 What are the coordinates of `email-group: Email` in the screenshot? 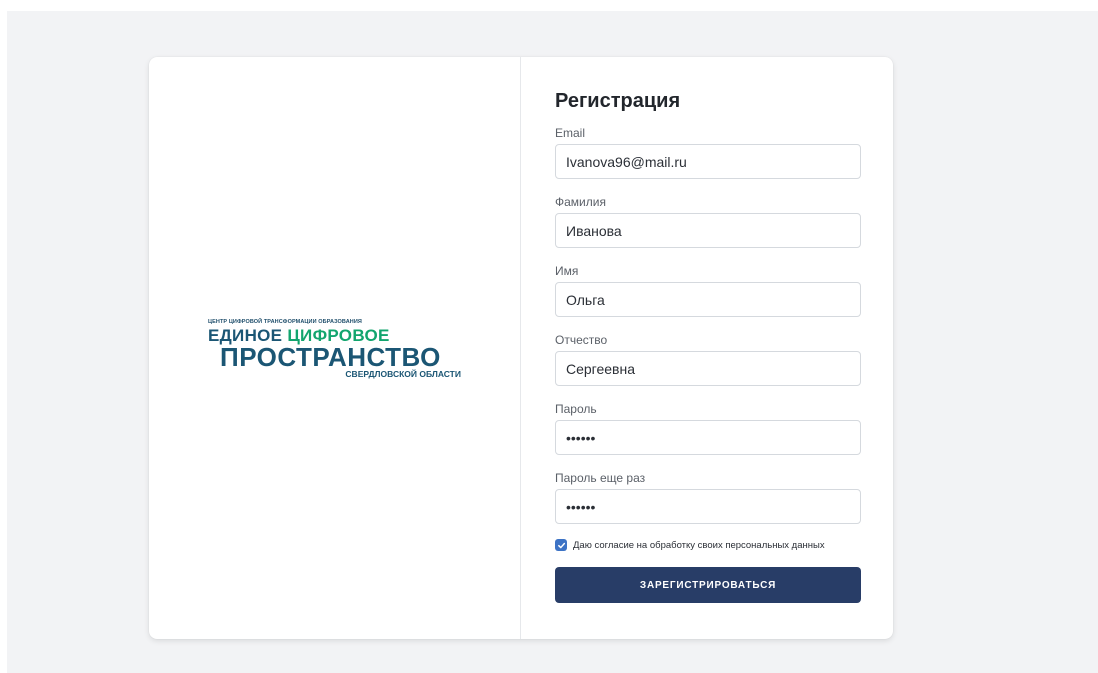 It's located at (708, 152).